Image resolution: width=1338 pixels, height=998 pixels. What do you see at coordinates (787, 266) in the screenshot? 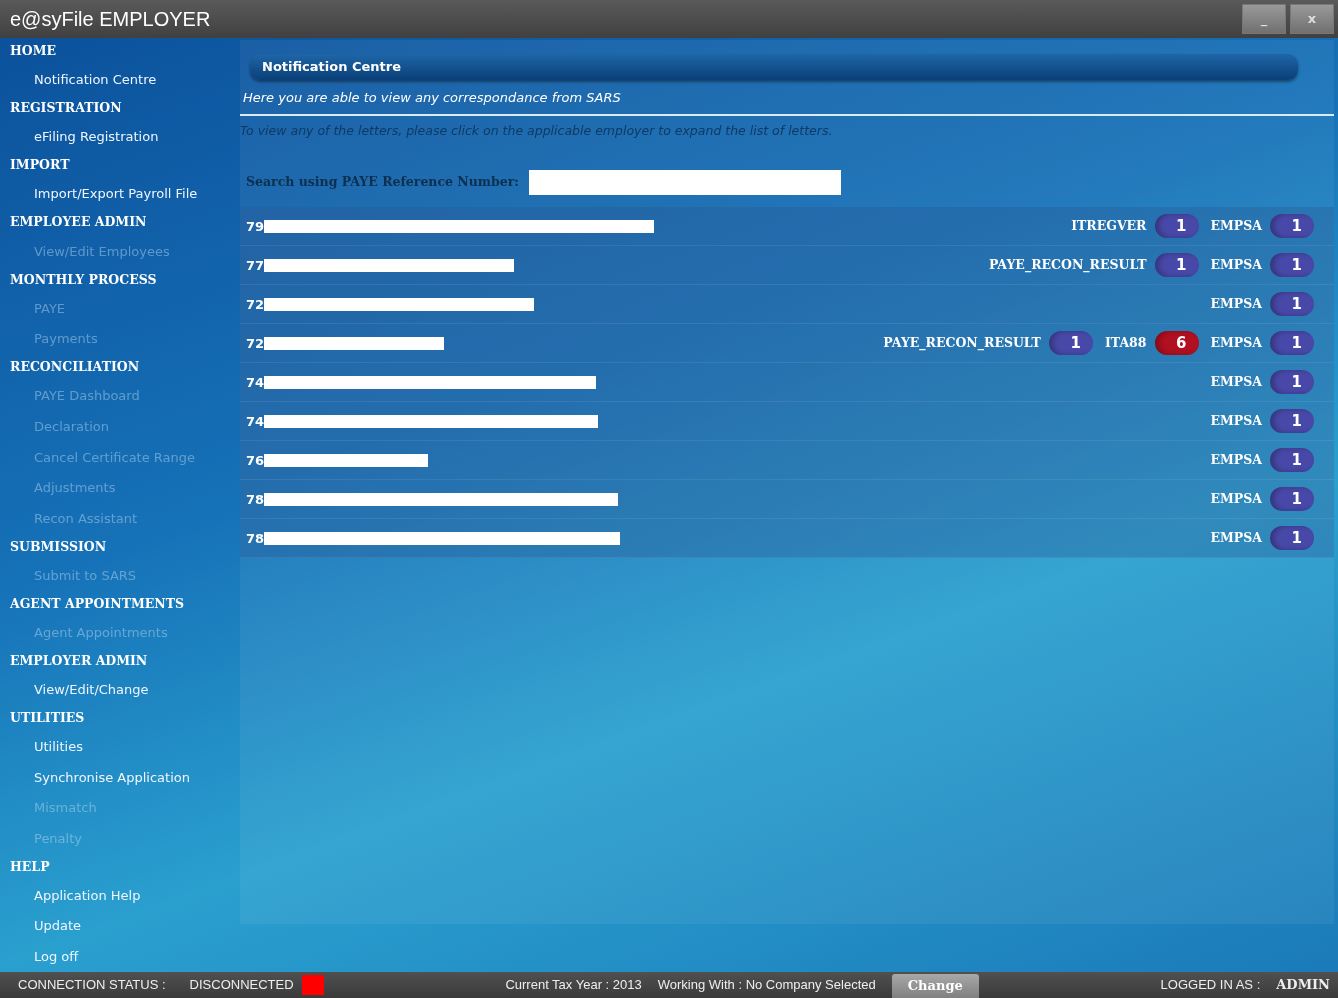
I see `employer-row: 77 PAYE_RECON_RESULT 1 EMPSA 1` at bounding box center [787, 266].